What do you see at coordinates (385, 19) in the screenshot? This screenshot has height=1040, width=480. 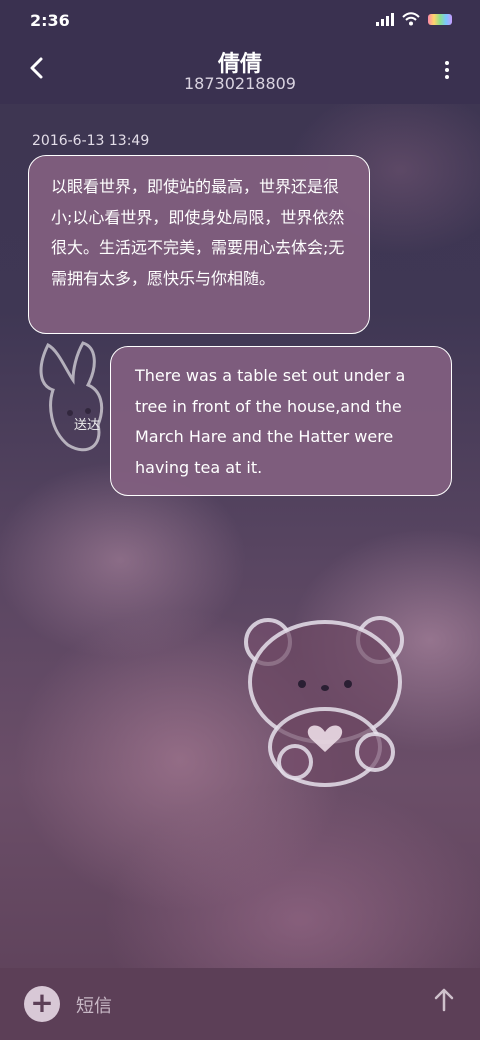 I see `signal-icon` at bounding box center [385, 19].